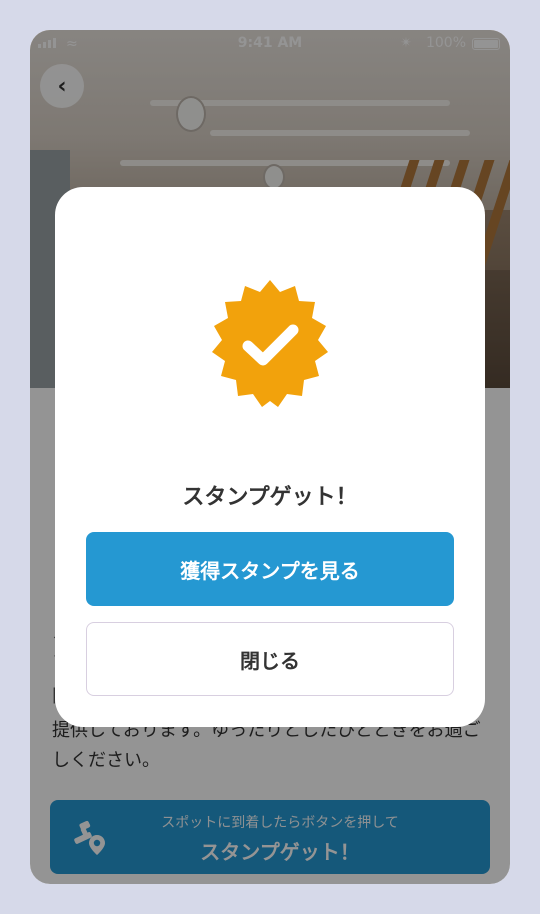  What do you see at coordinates (270, 343) in the screenshot?
I see `verified-check-badge-icon` at bounding box center [270, 343].